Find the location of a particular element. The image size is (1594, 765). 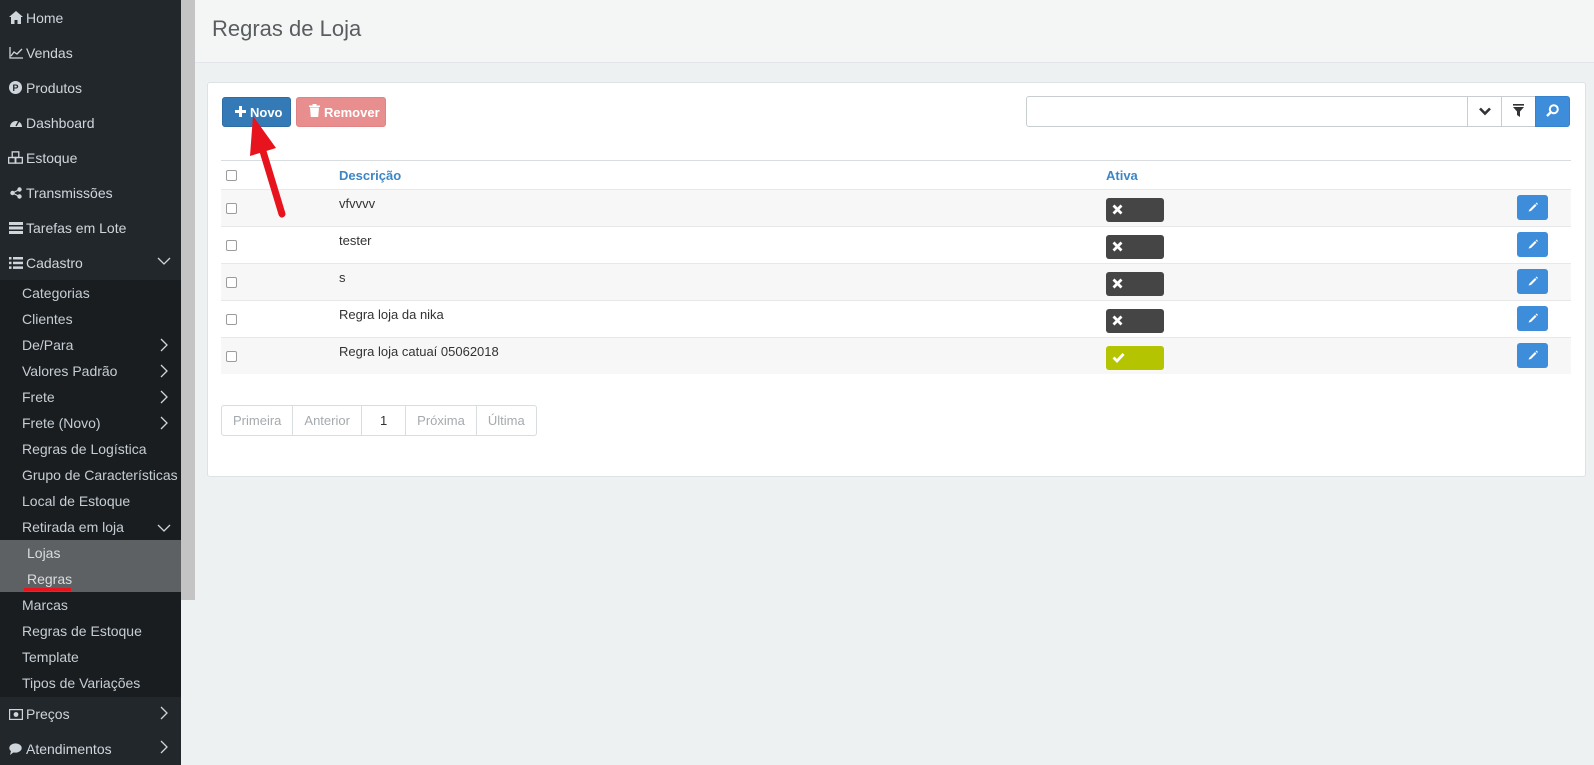

sidebar-item-label: Local de Estoque is located at coordinates (76, 501).